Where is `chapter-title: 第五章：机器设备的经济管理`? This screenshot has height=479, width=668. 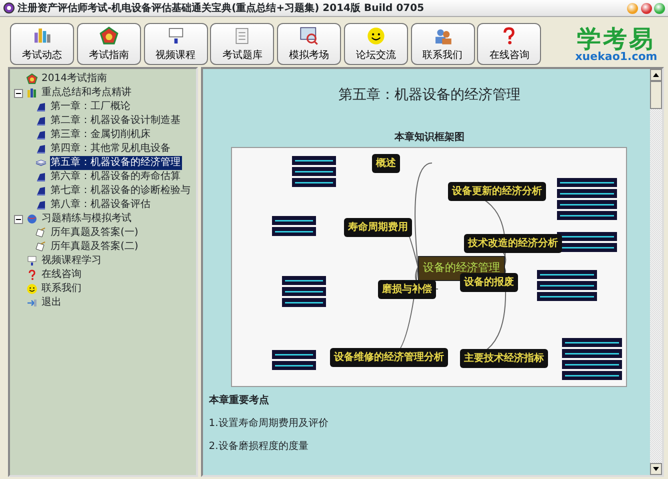 chapter-title: 第五章：机器设备的经济管理 is located at coordinates (429, 95).